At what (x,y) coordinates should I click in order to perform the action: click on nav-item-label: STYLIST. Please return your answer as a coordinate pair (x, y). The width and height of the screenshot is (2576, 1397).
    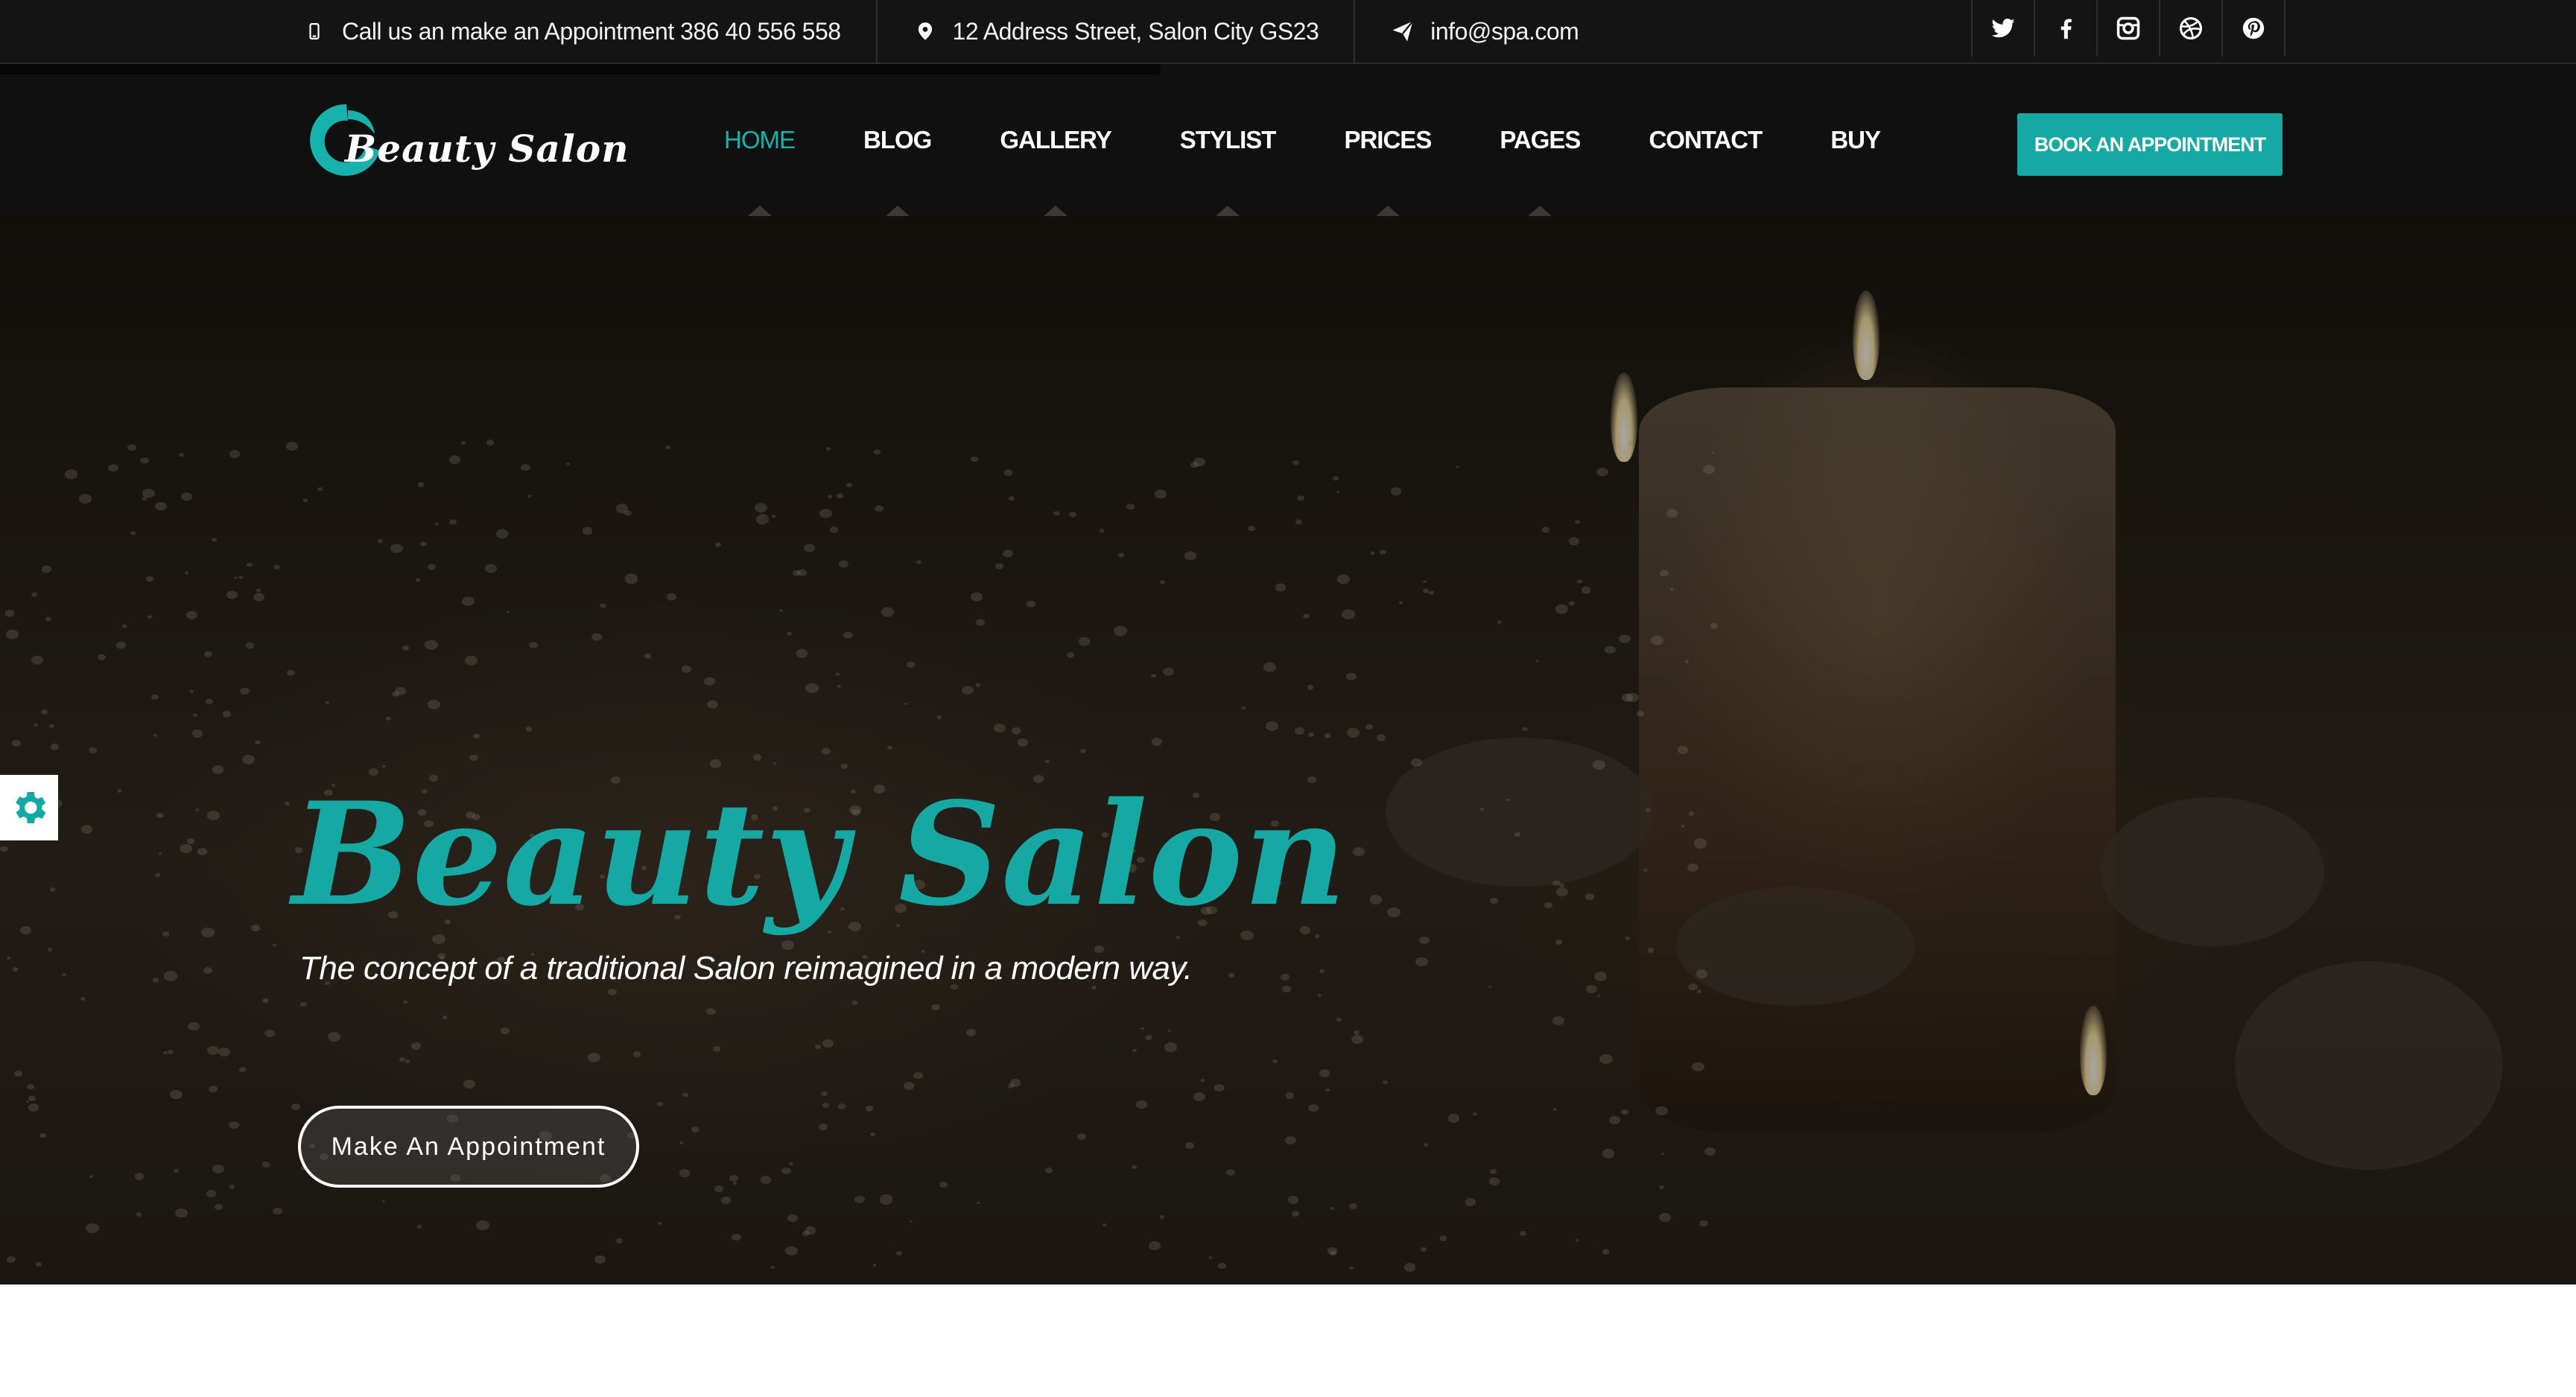
    Looking at the image, I should click on (1228, 139).